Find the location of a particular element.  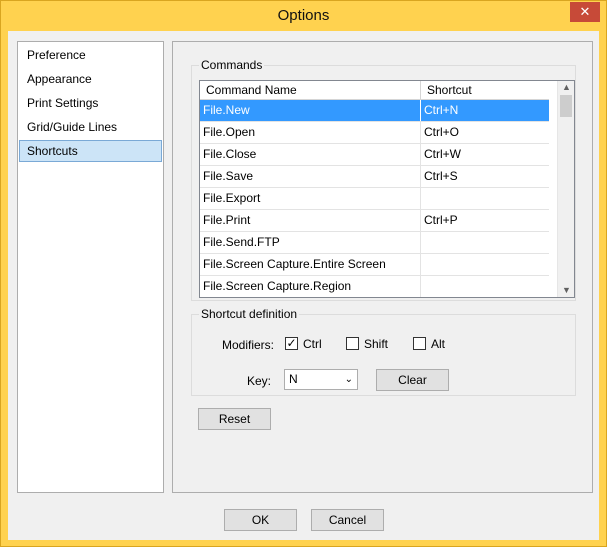

table-row: File.Open Ctrl+O is located at coordinates (374, 133).